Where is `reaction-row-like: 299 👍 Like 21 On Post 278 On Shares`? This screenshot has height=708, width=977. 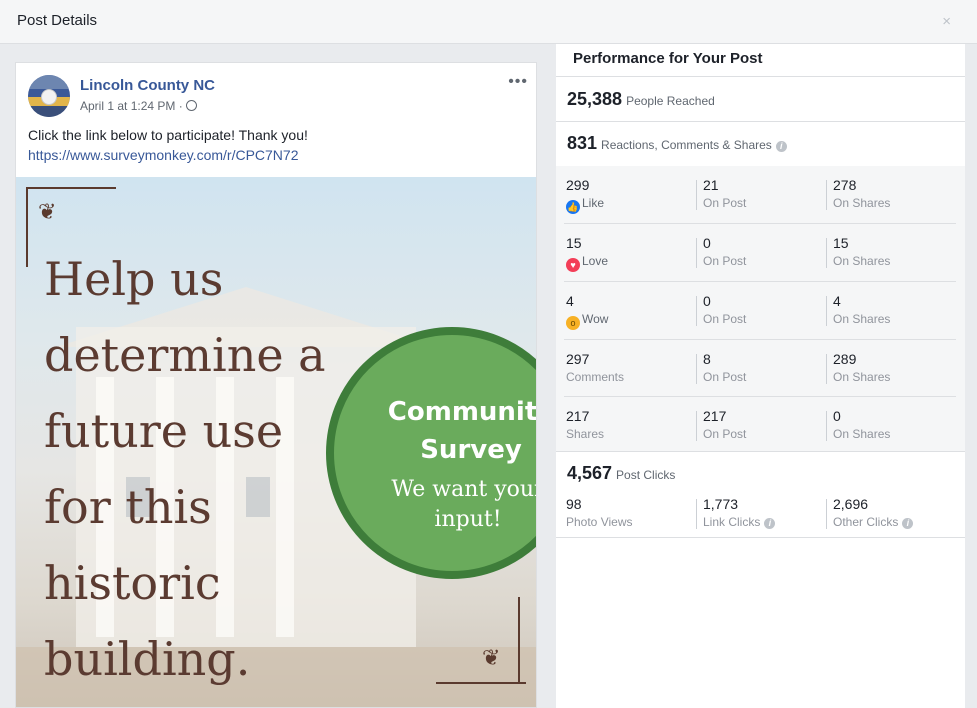 reaction-row-like: 299 👍 Like 21 On Post 278 On Shares is located at coordinates (760, 194).